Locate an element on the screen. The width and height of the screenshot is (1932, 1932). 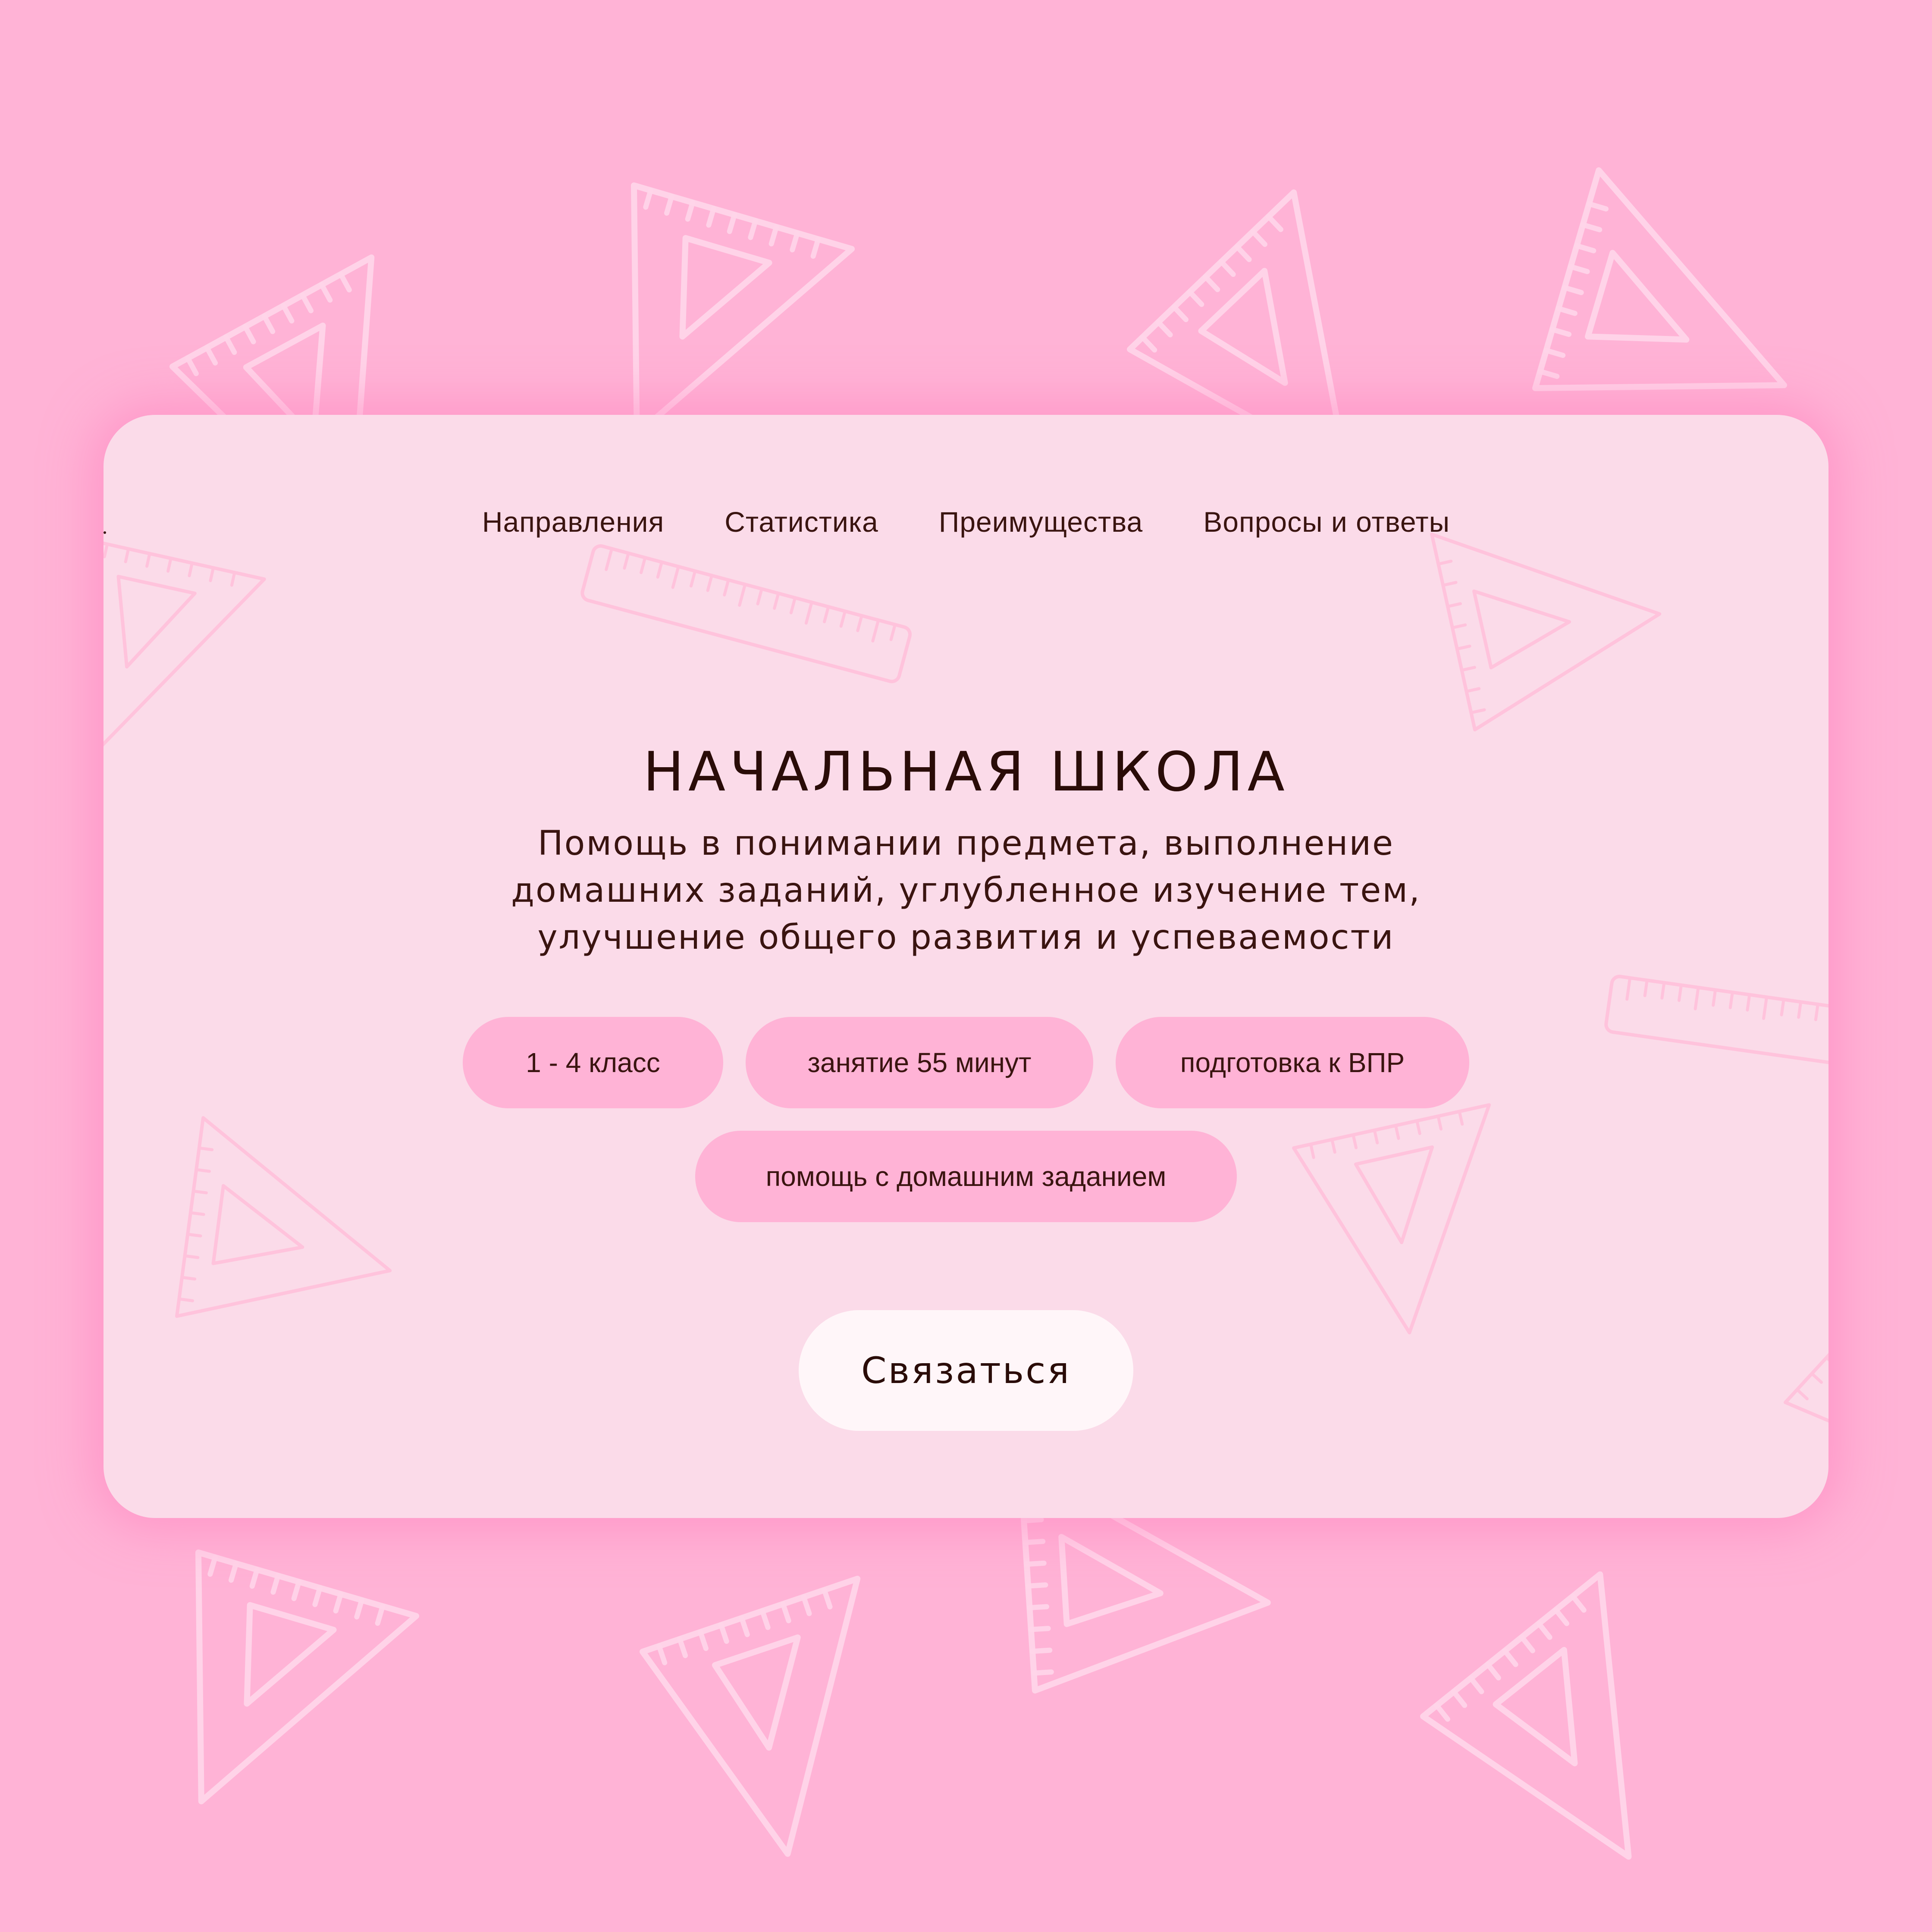
tag-homework-help: помощь с домашним заданием is located at coordinates (966, 1176).